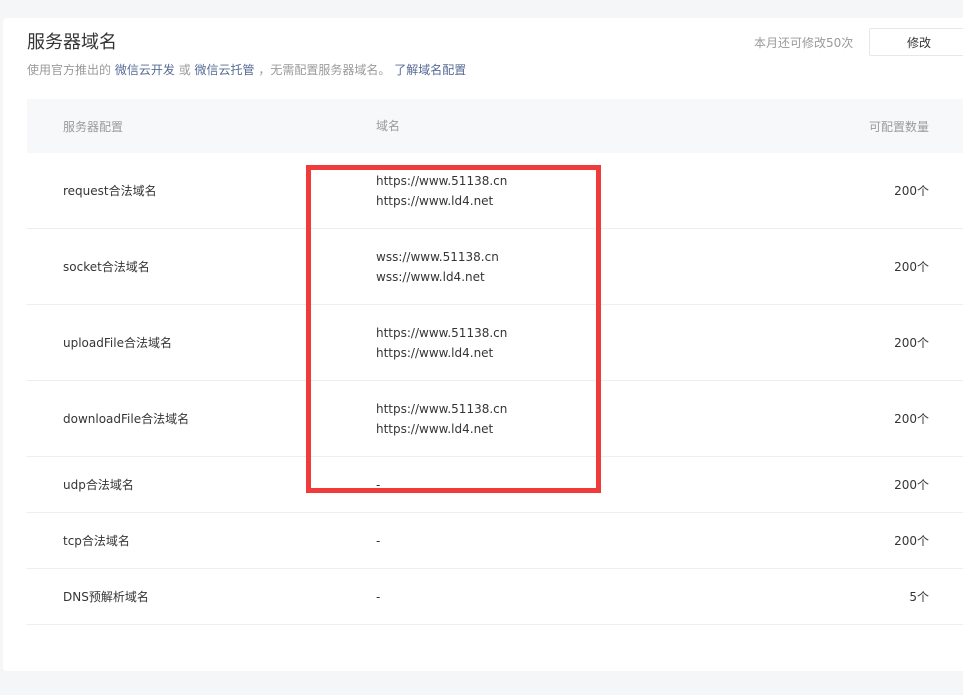 Image resolution: width=963 pixels, height=695 pixels. Describe the element at coordinates (69, 70) in the screenshot. I see `desc-prefix: 使用官方推出的` at that location.